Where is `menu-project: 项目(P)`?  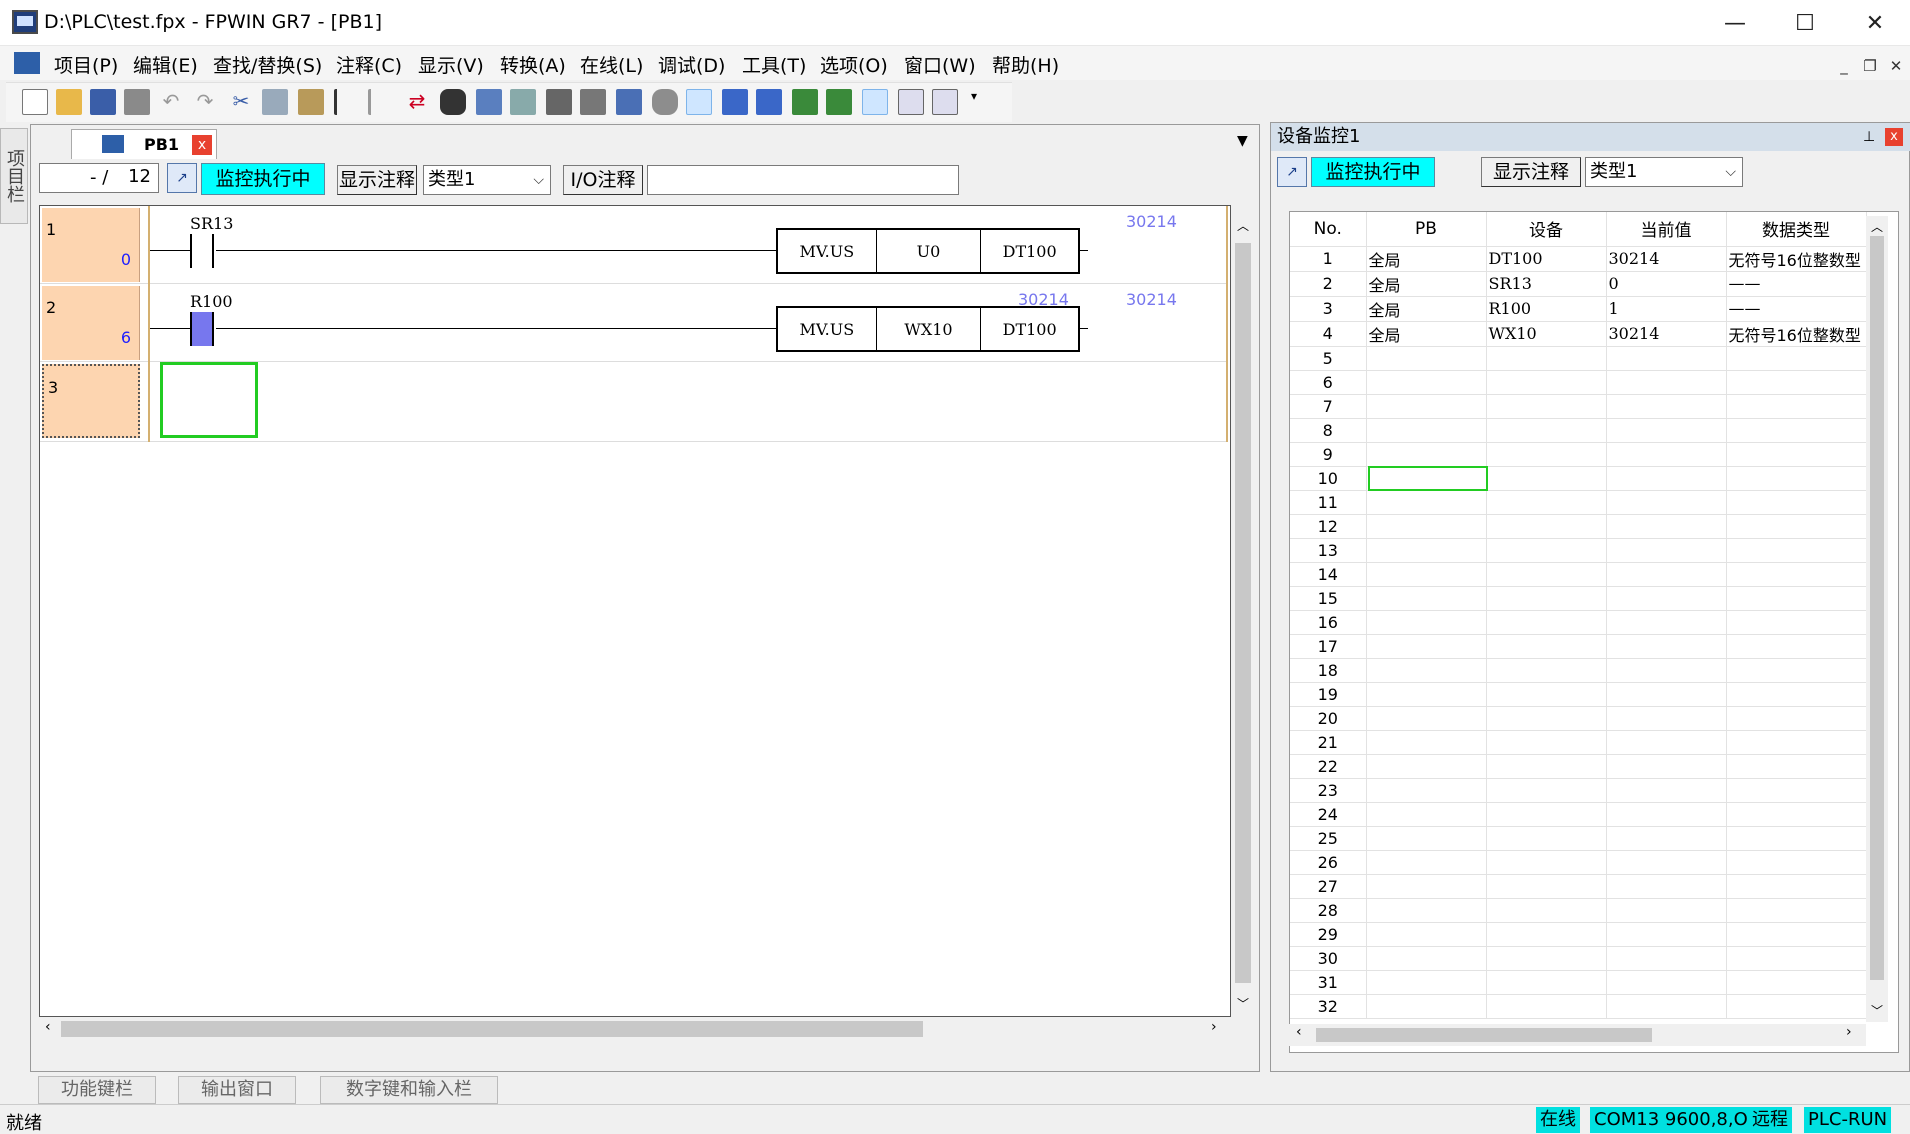
menu-project: 项目(P) is located at coordinates (86, 64).